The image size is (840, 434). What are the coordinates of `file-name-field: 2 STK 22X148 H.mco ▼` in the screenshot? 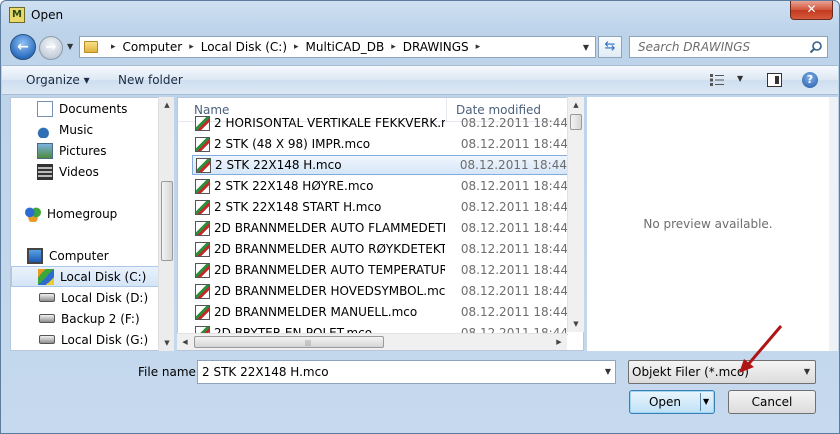 It's located at (406, 372).